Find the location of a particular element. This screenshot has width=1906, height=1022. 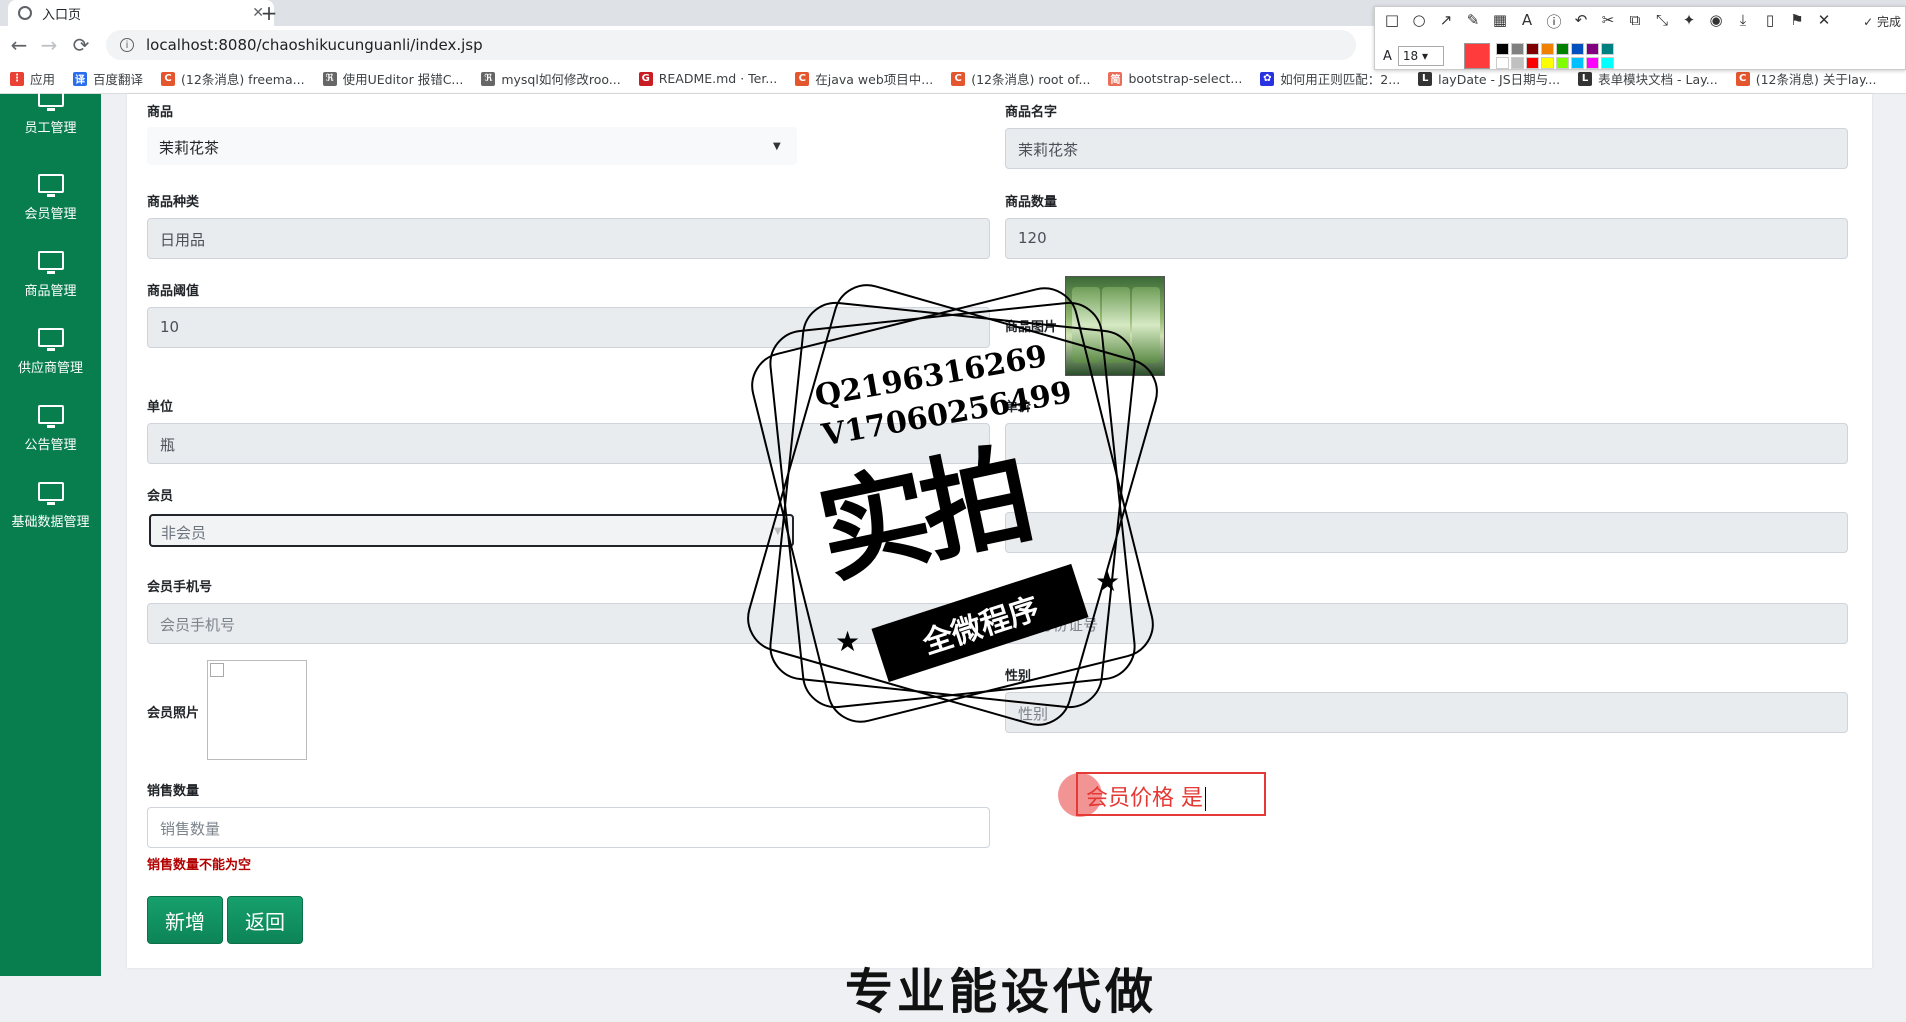

annotation-tool-icon: ◉ is located at coordinates (1716, 21).